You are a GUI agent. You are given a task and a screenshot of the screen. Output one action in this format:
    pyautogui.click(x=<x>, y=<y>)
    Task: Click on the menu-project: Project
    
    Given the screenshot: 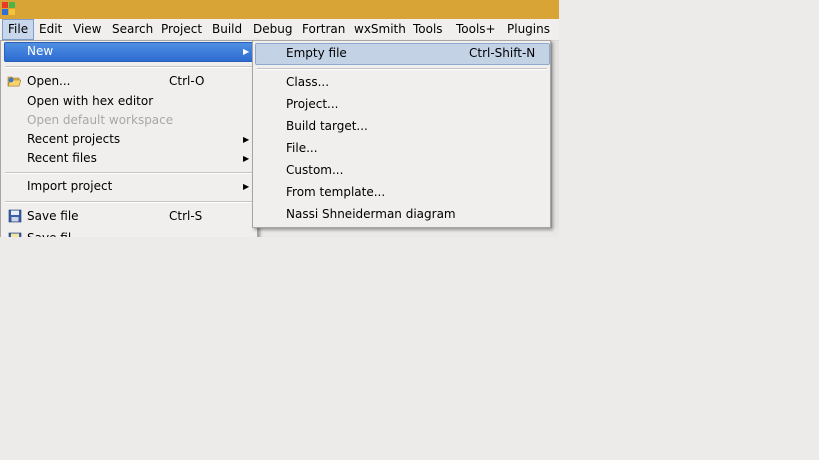 What is the action you would take?
    pyautogui.click(x=181, y=29)
    